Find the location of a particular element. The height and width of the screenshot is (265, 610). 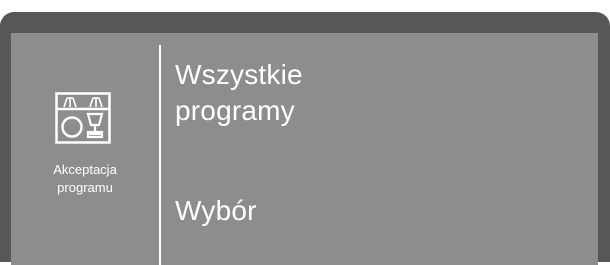

vertical-divider is located at coordinates (160, 155).